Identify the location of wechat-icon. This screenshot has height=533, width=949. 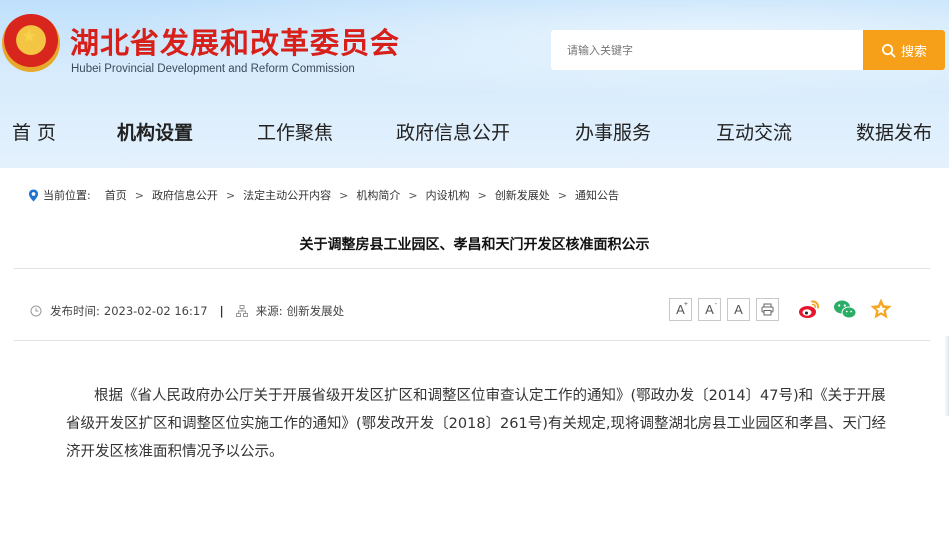
(845, 309).